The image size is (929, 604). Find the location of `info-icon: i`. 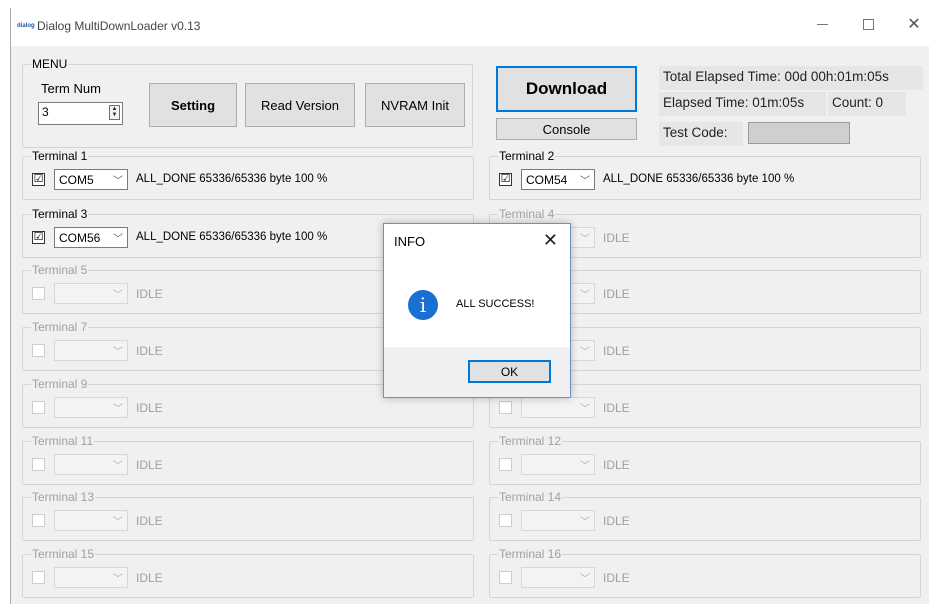

info-icon: i is located at coordinates (423, 305).